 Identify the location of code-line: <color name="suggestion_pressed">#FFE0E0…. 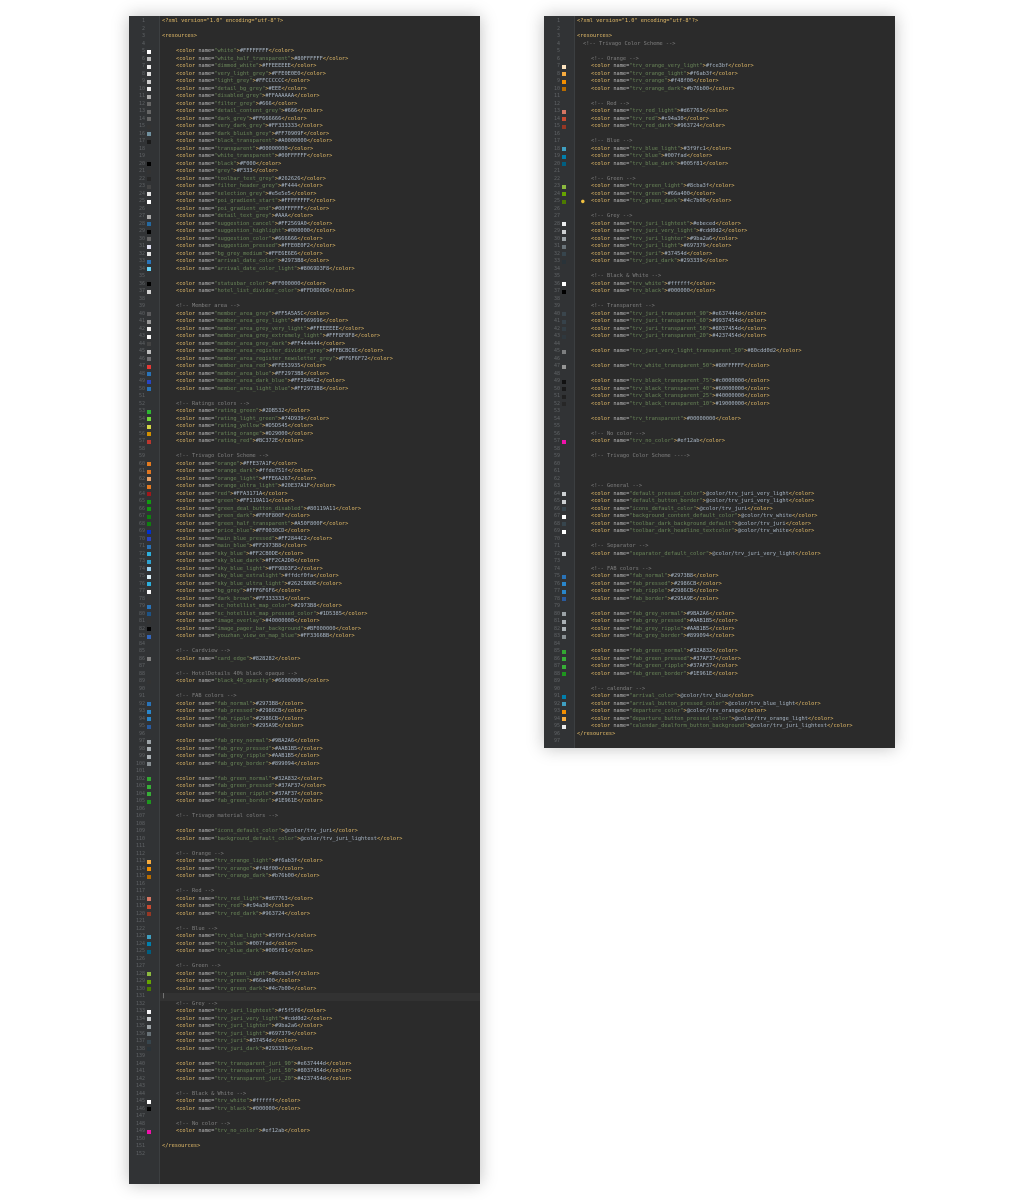
(256, 247).